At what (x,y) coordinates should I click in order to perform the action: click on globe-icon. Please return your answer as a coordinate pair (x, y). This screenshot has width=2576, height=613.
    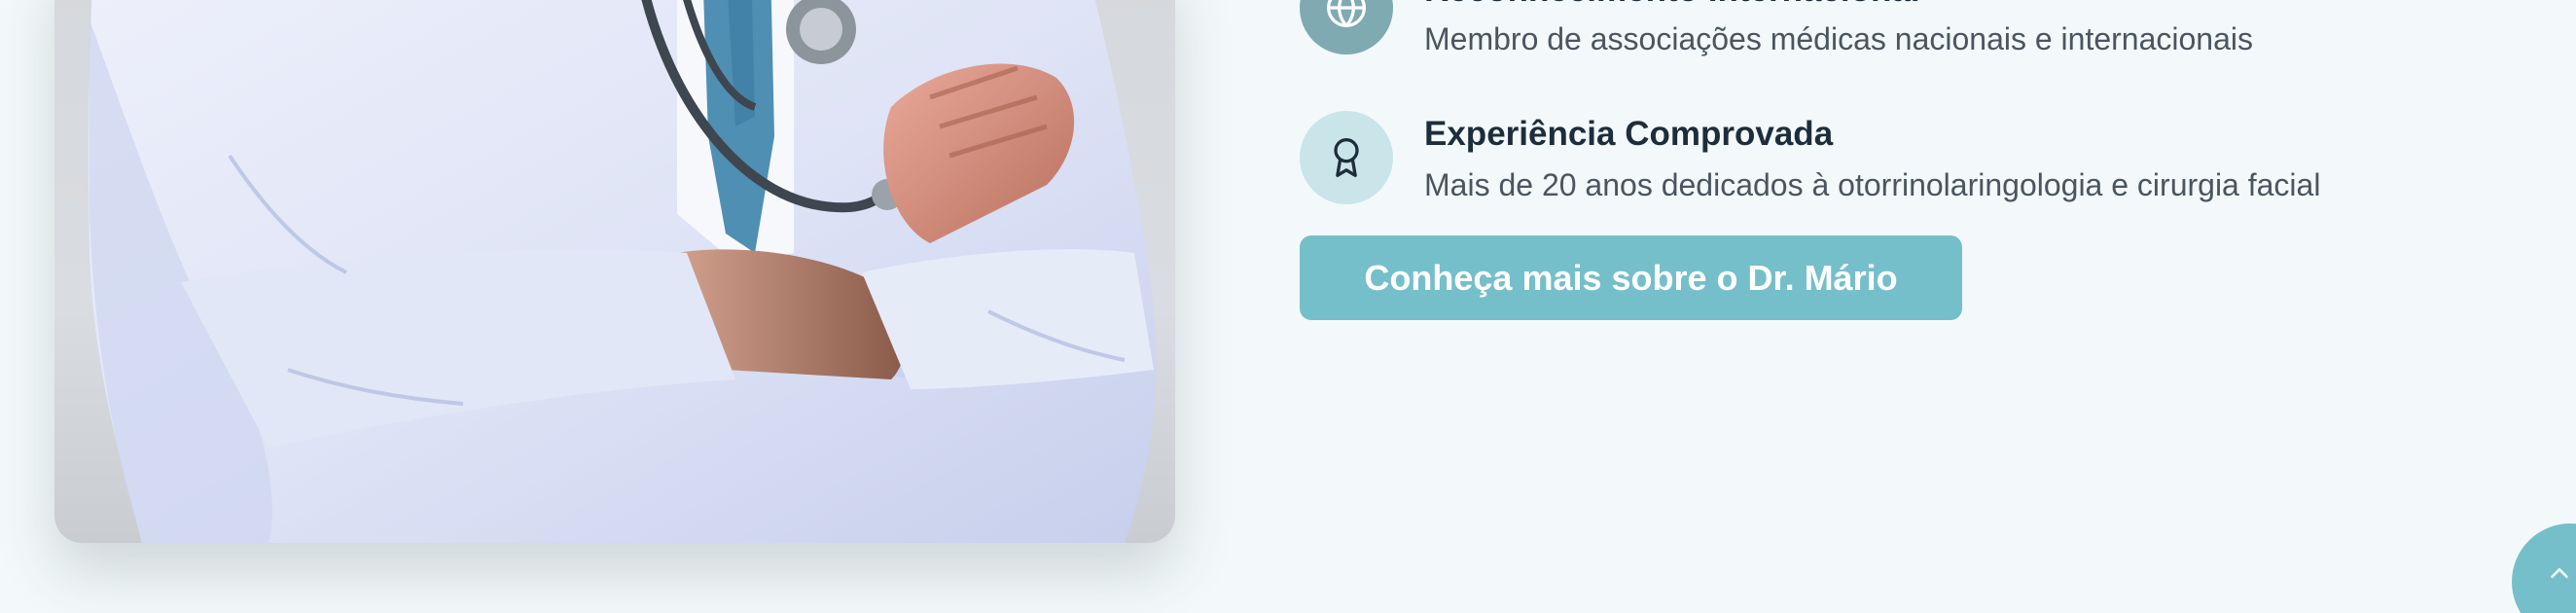
    Looking at the image, I should click on (1346, 27).